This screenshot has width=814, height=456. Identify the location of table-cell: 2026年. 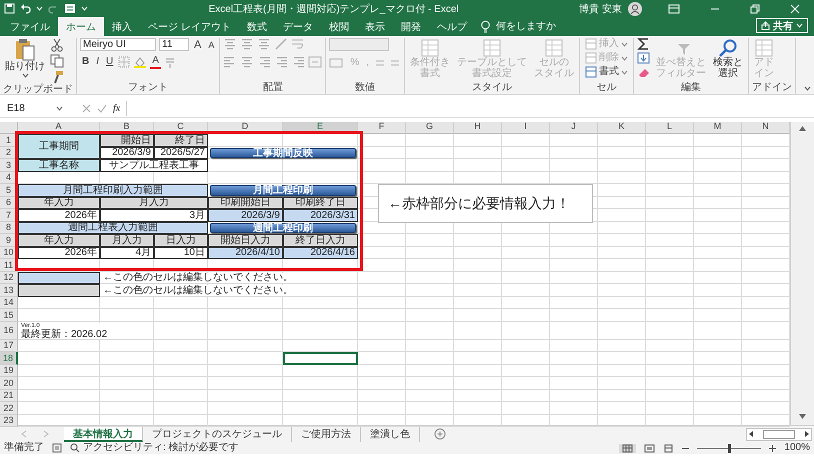
(59, 215).